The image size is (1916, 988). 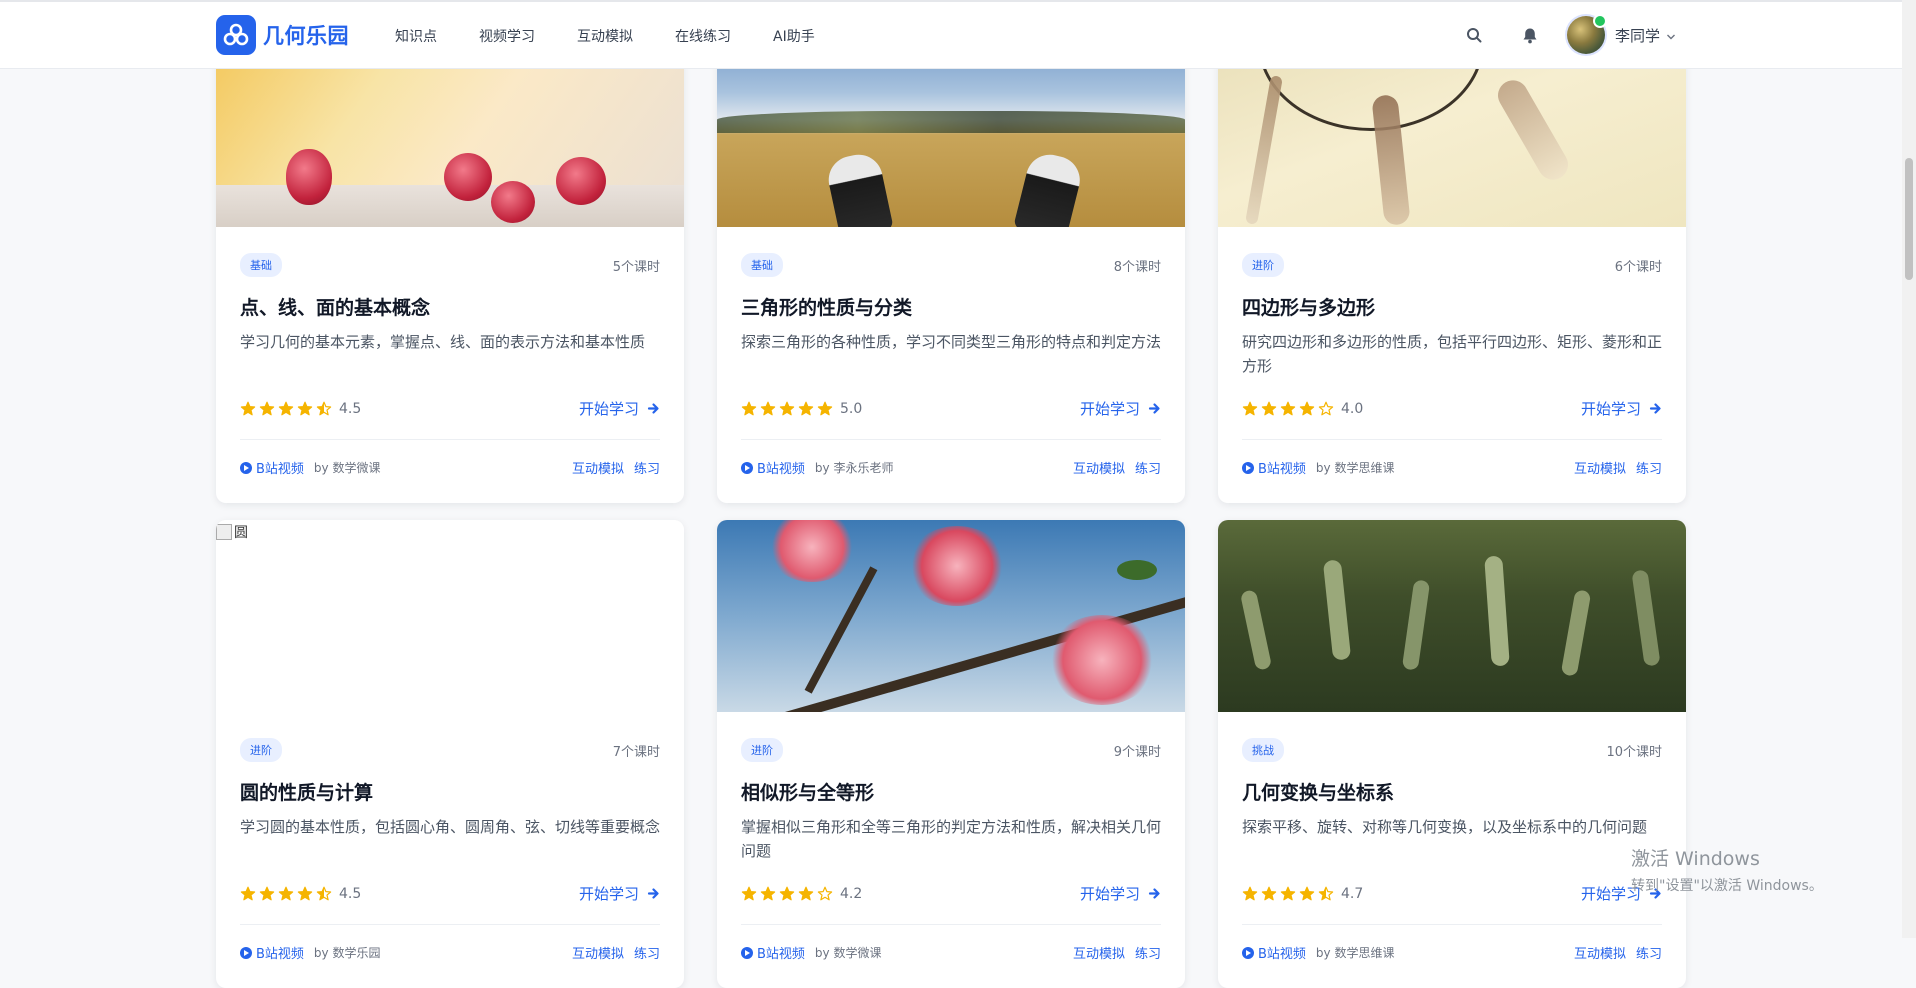 What do you see at coordinates (1909, 219) in the screenshot?
I see `scrollbar-thumb` at bounding box center [1909, 219].